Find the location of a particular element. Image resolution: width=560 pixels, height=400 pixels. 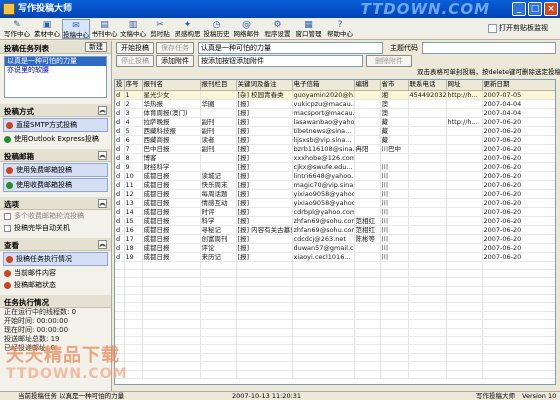

view-header: 查看 ︽ is located at coordinates (55, 244).